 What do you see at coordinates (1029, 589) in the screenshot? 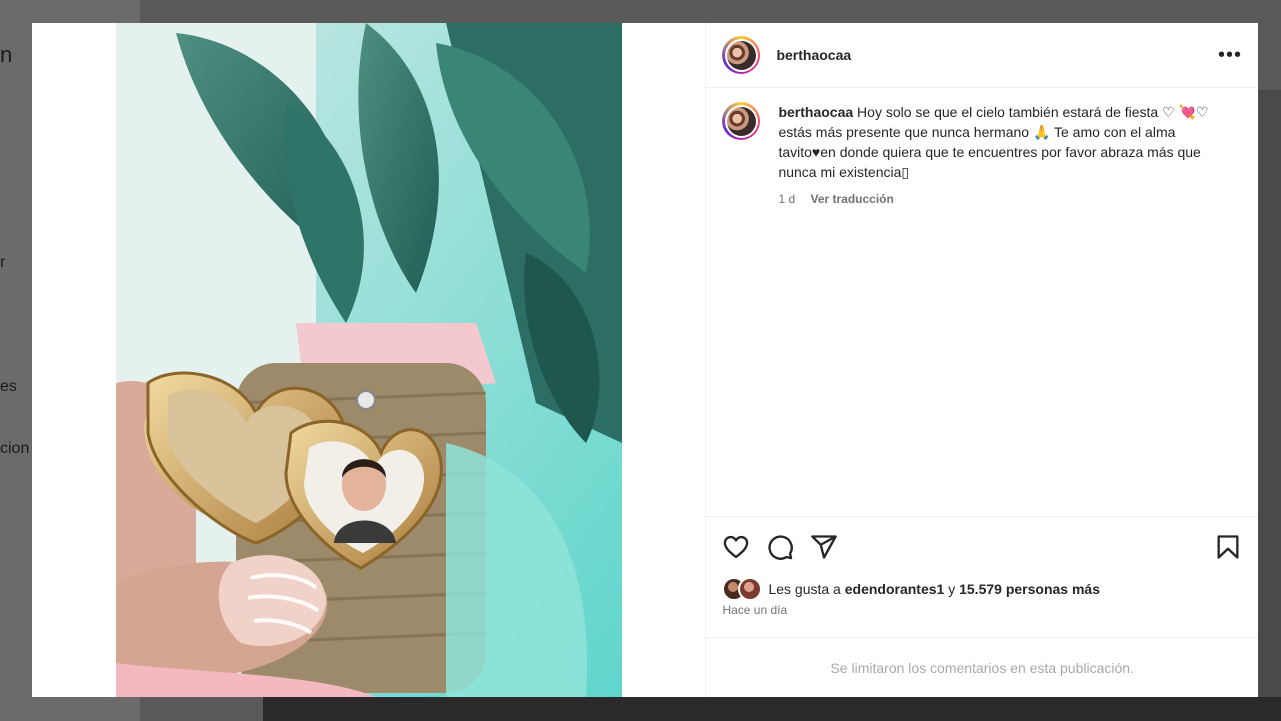
I see `likes-others: 15.579 personas más` at bounding box center [1029, 589].